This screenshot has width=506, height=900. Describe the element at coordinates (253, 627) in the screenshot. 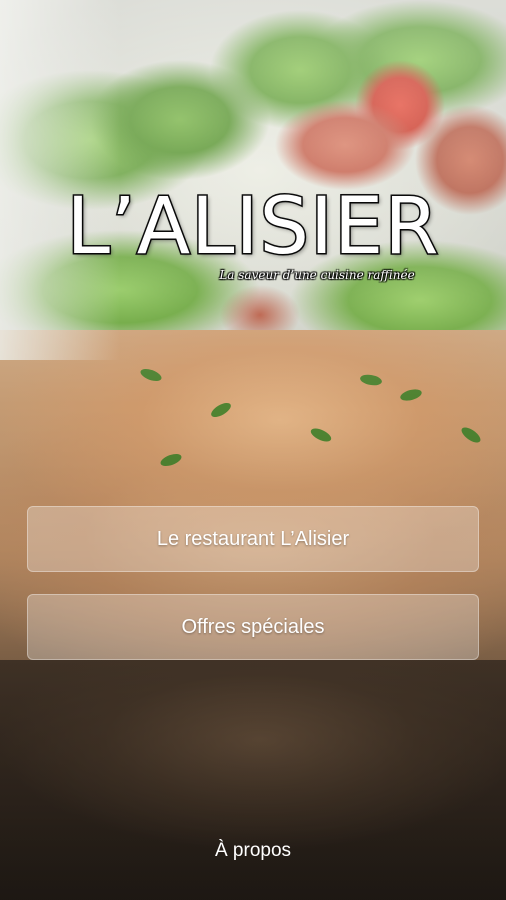

I see `special-offers-button: Offres spéciales` at that location.